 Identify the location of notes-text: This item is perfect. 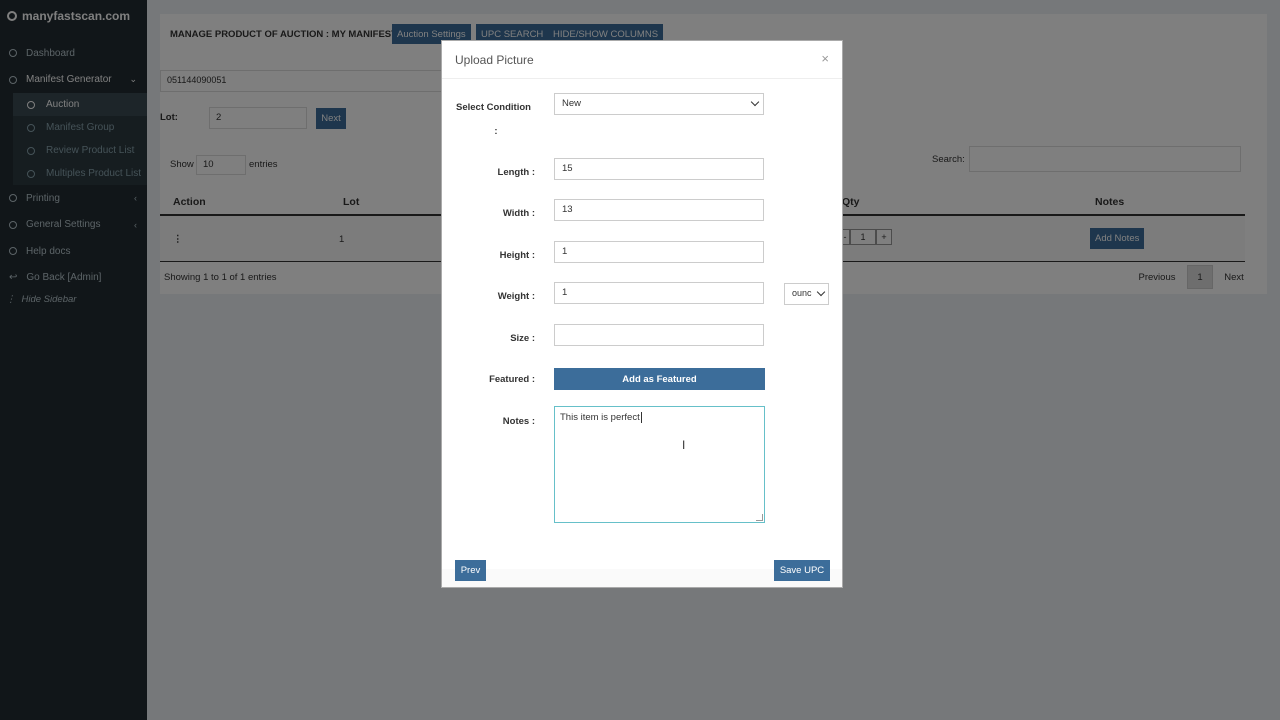
(600, 417).